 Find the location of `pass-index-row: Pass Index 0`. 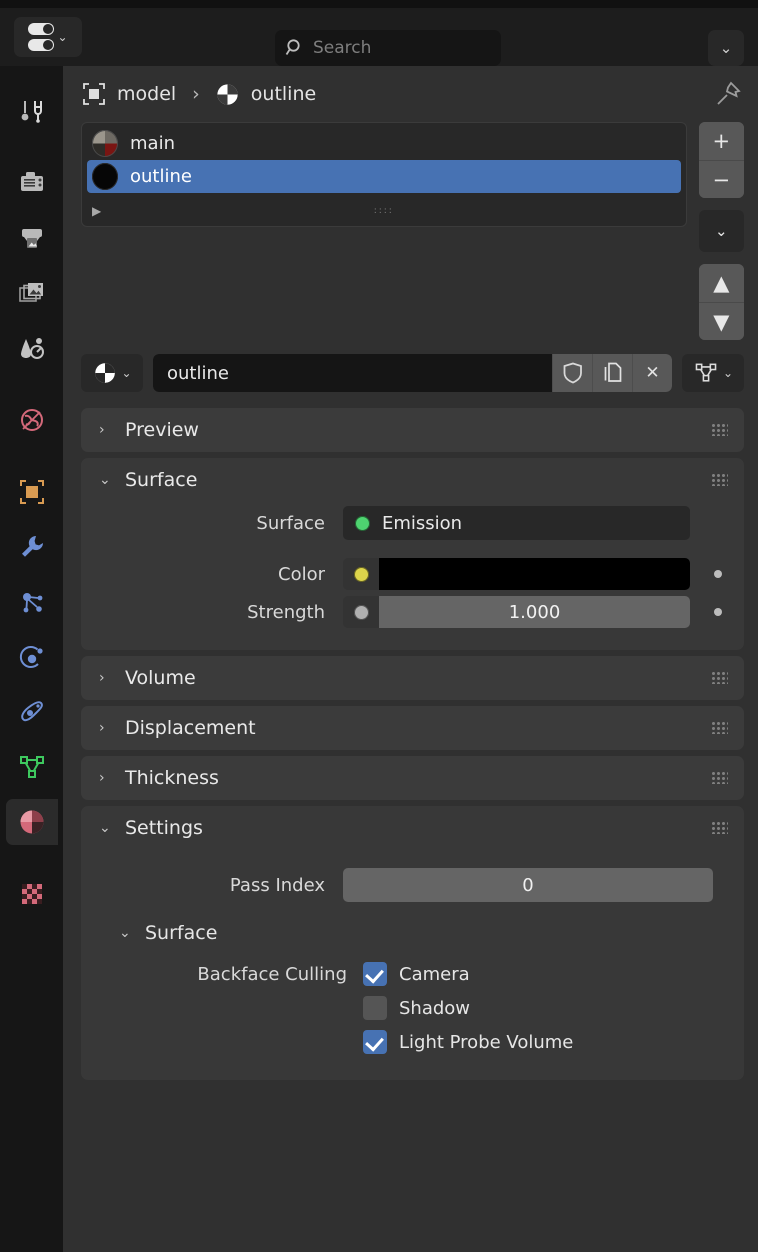

pass-index-row: Pass Index 0 is located at coordinates (412, 885).